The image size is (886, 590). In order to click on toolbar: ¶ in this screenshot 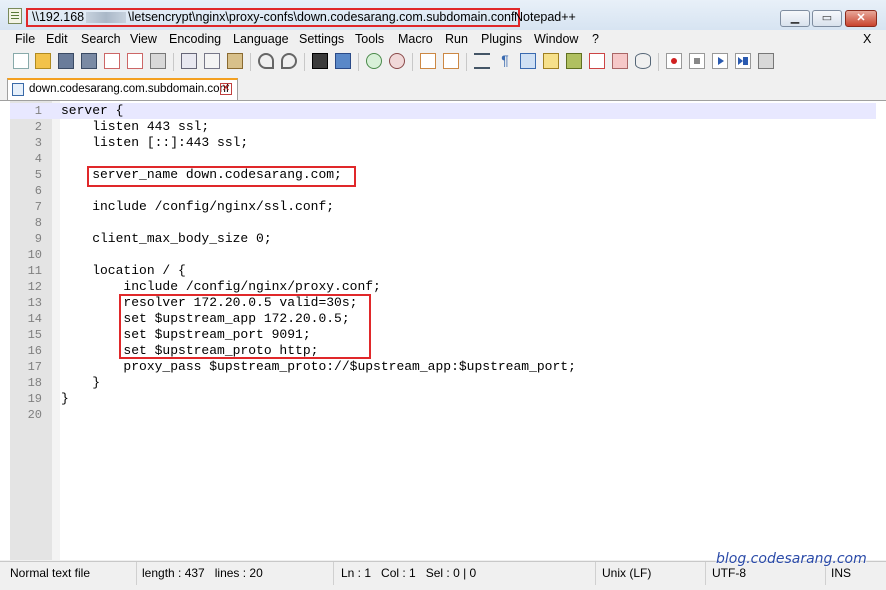, I will do `click(443, 62)`.